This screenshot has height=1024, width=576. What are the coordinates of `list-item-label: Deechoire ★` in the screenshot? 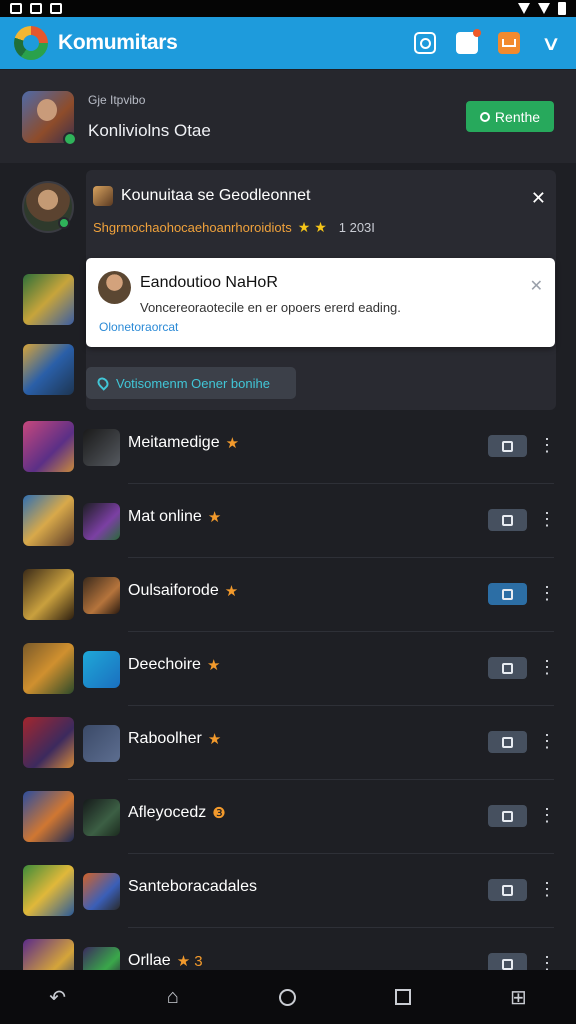 It's located at (174, 665).